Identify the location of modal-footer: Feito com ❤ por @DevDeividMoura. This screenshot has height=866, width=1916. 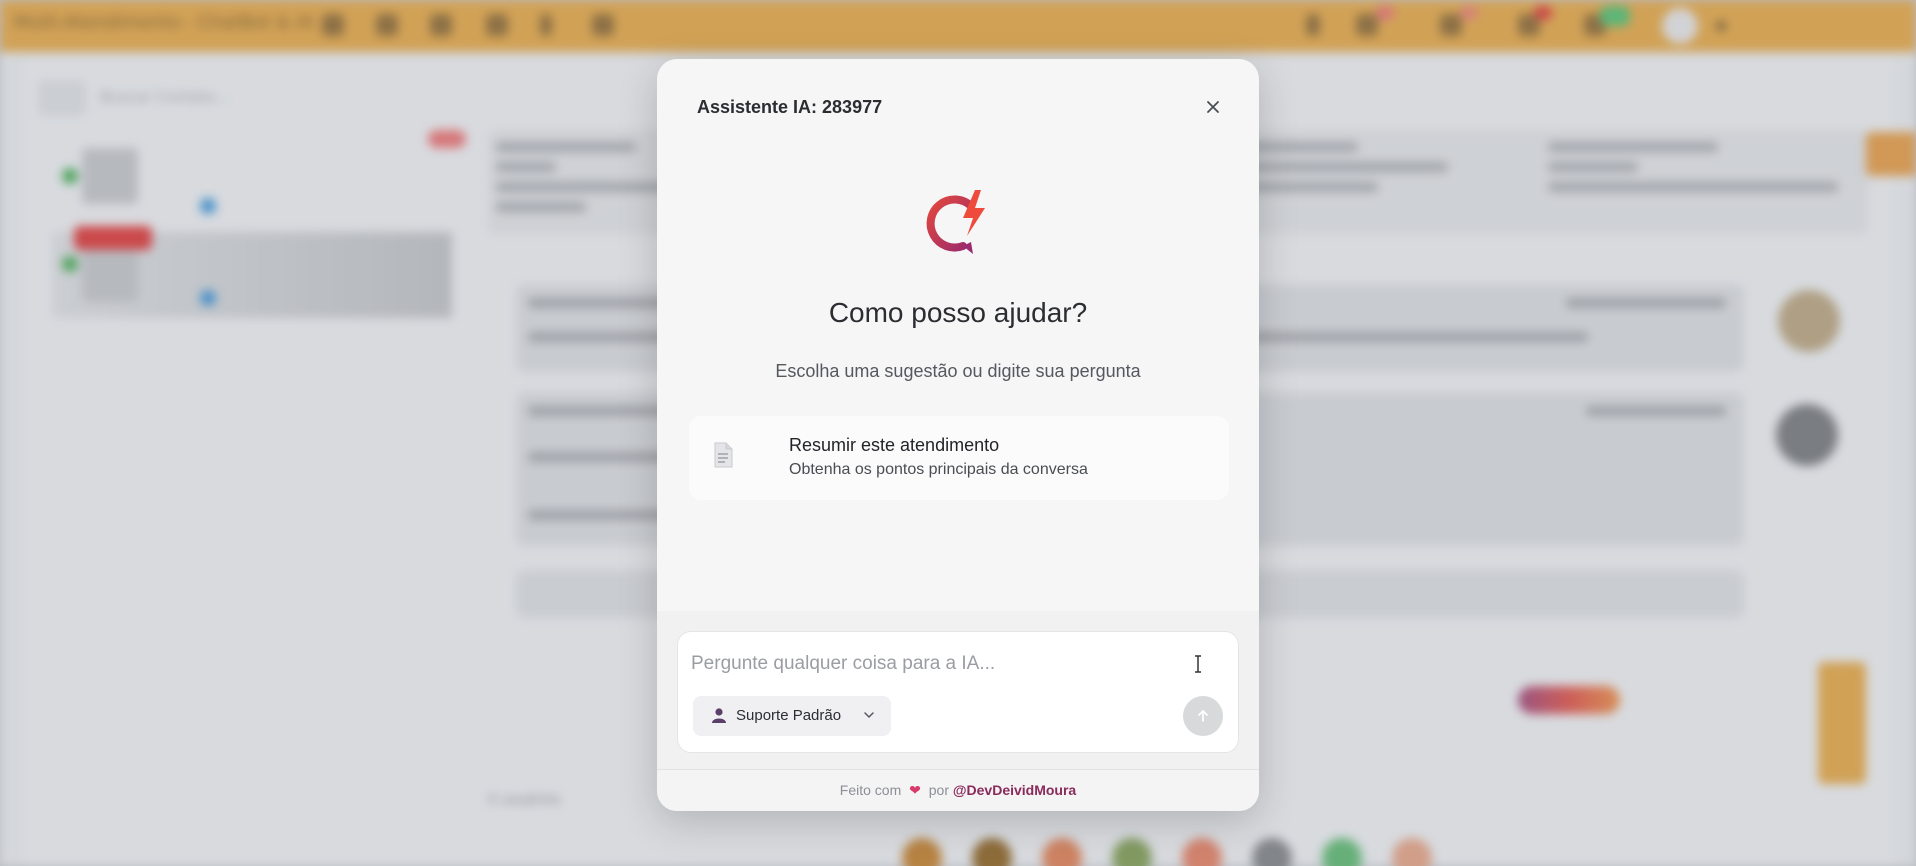
(958, 790).